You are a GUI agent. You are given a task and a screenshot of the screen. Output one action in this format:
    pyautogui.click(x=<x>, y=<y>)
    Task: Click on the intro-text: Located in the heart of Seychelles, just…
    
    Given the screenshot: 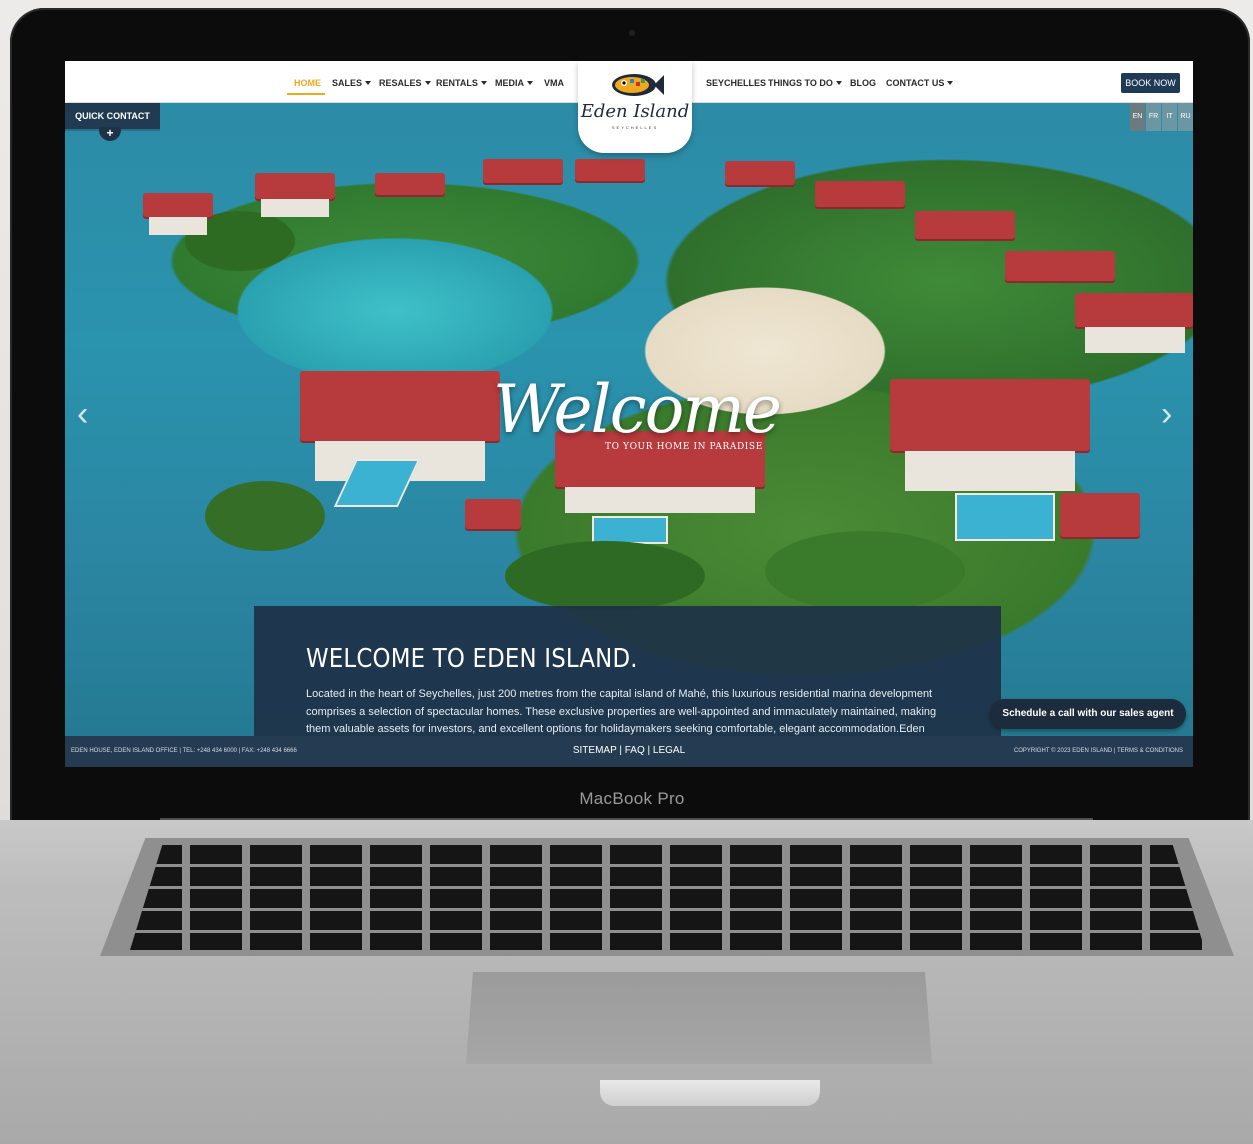 What is the action you would take?
    pyautogui.click(x=621, y=711)
    